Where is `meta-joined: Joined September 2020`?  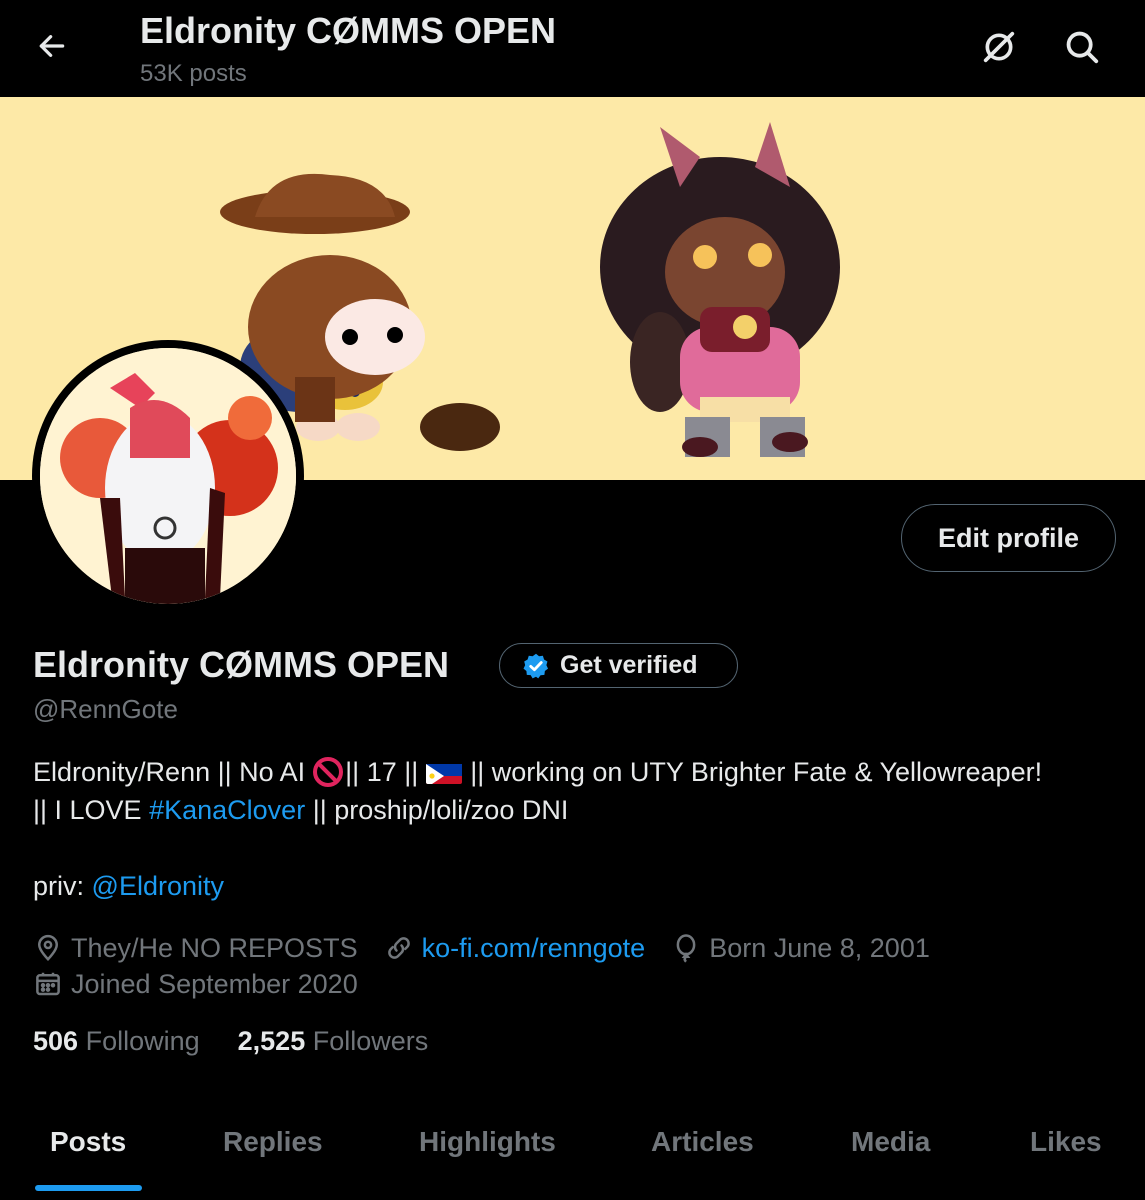 meta-joined: Joined September 2020 is located at coordinates (195, 984).